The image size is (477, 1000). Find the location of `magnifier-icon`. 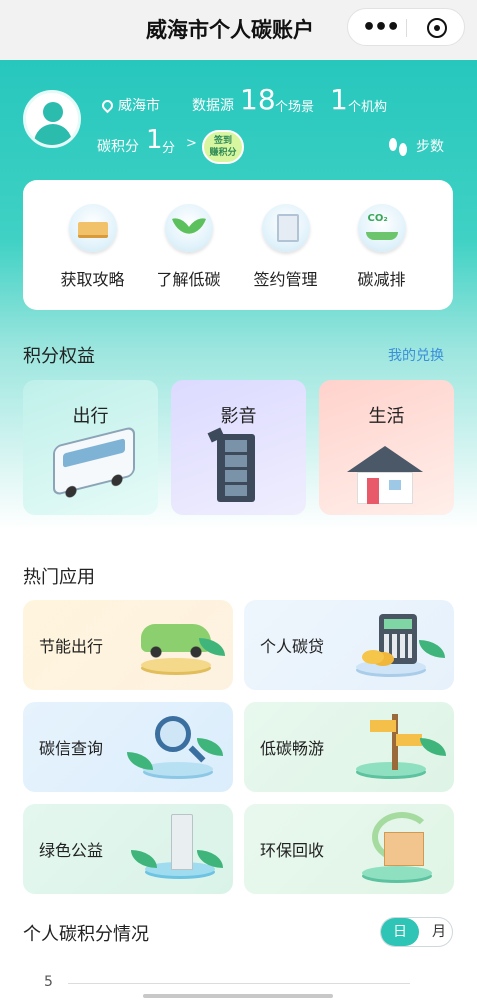

magnifier-icon is located at coordinates (173, 734).